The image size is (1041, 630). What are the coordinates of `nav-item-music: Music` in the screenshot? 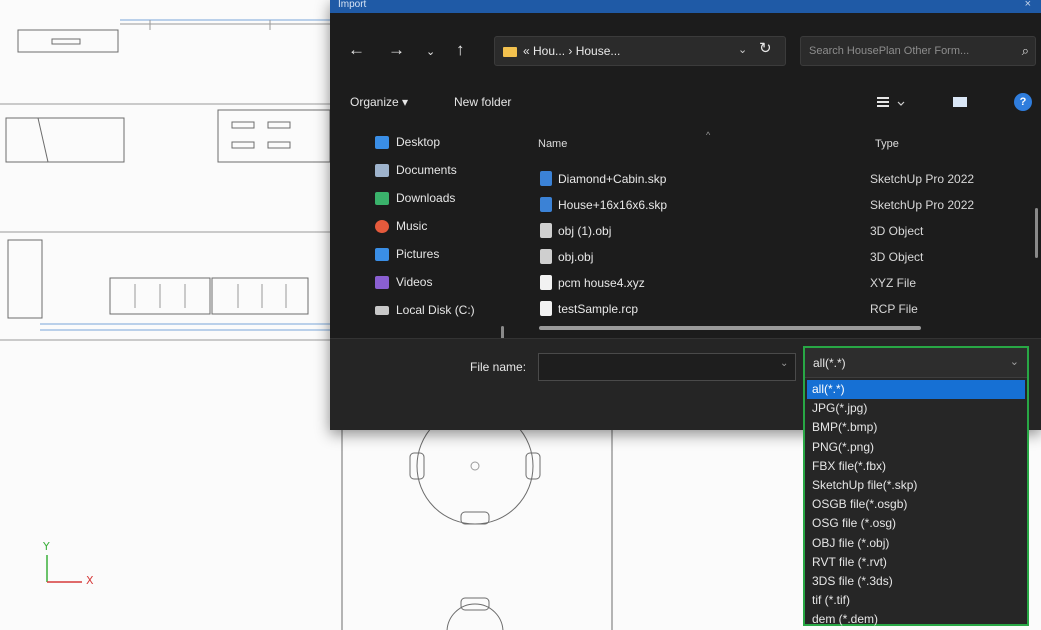 It's located at (401, 226).